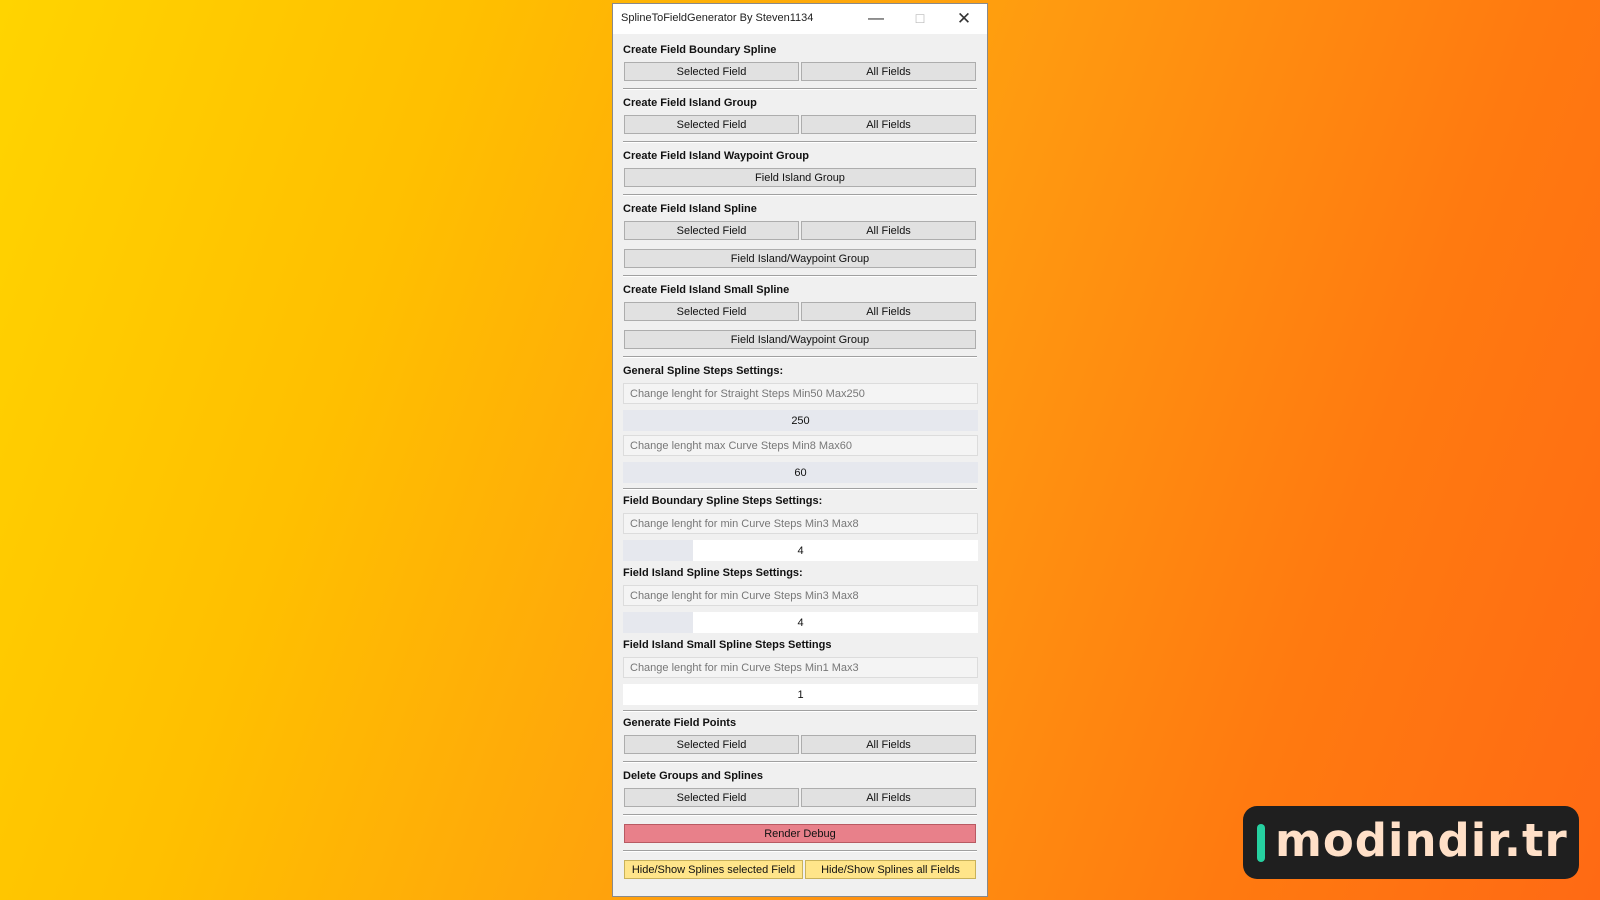 The image size is (1600, 900). Describe the element at coordinates (711, 230) in the screenshot. I see `island-spline-selected-field-button: Selected Field` at that location.